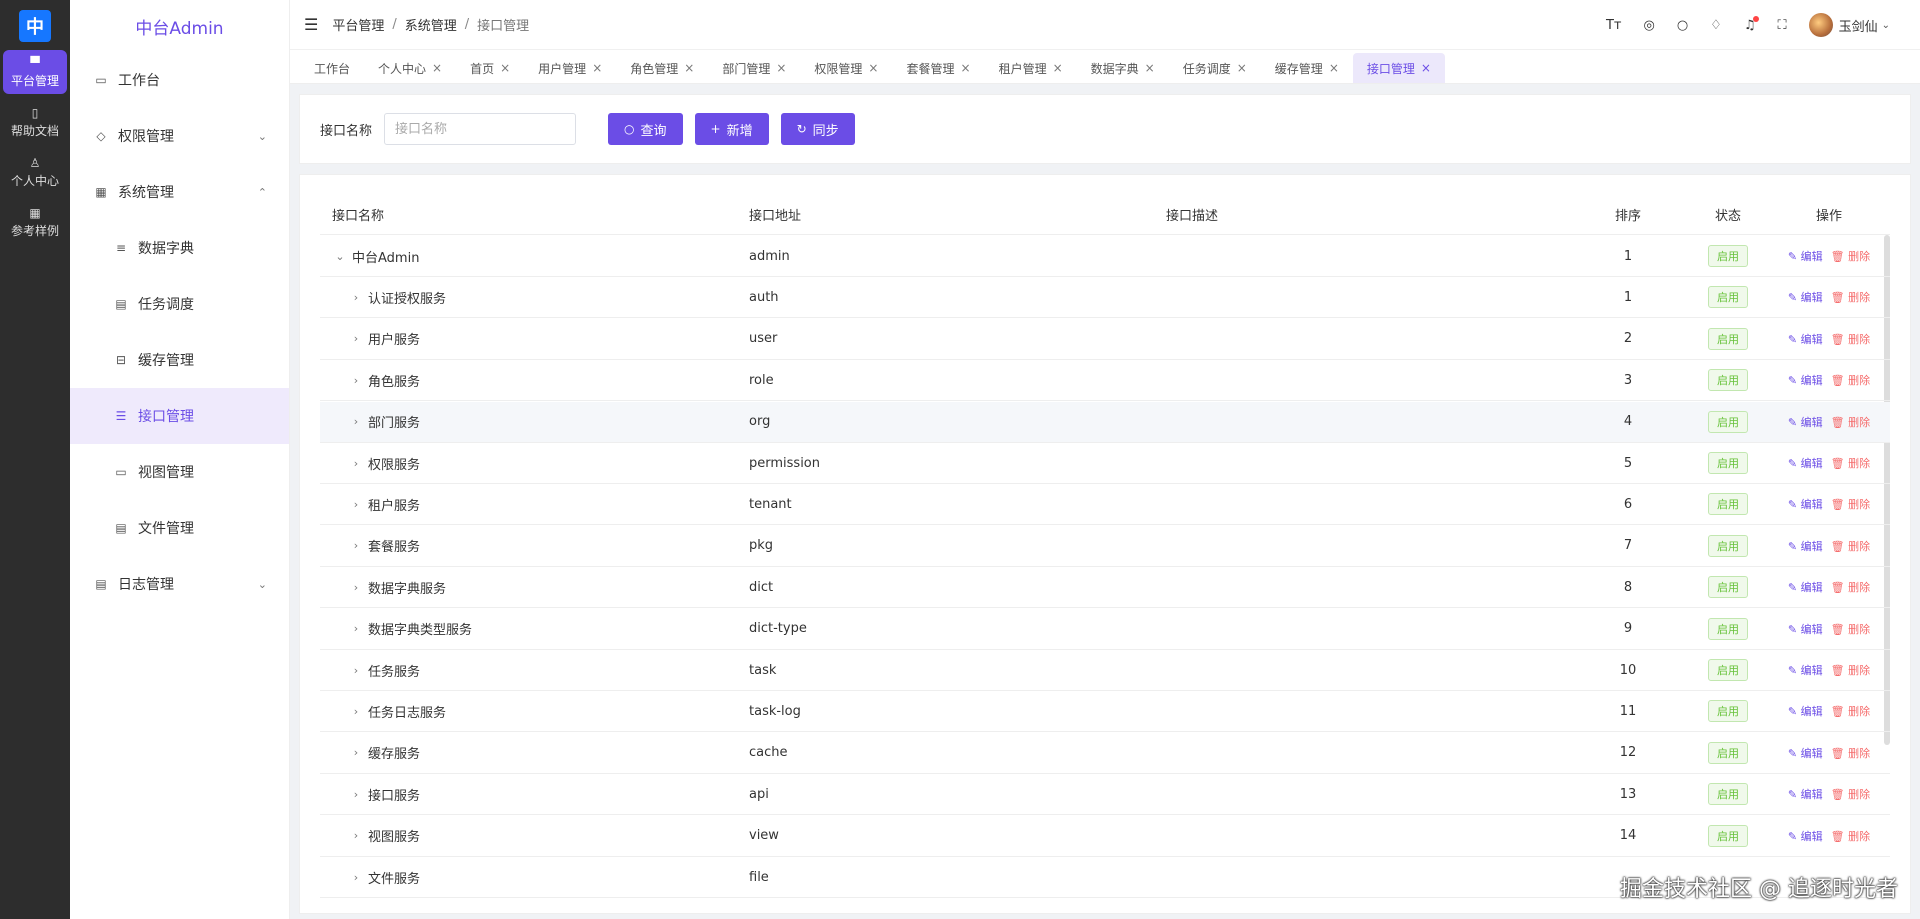 This screenshot has height=919, width=1920. What do you see at coordinates (480, 129) in the screenshot?
I see `search-input` at bounding box center [480, 129].